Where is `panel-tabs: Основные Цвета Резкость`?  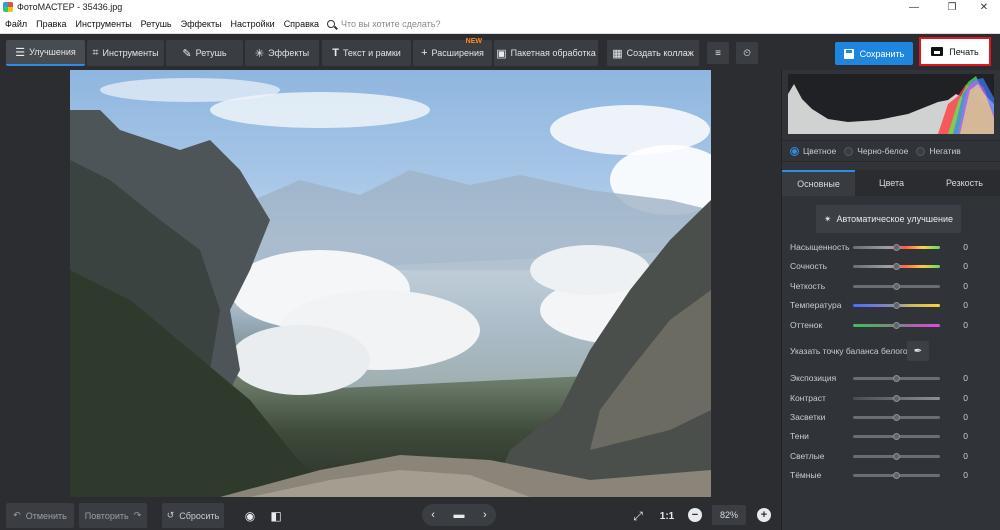
panel-tabs: Основные Цвета Резкость is located at coordinates (891, 183).